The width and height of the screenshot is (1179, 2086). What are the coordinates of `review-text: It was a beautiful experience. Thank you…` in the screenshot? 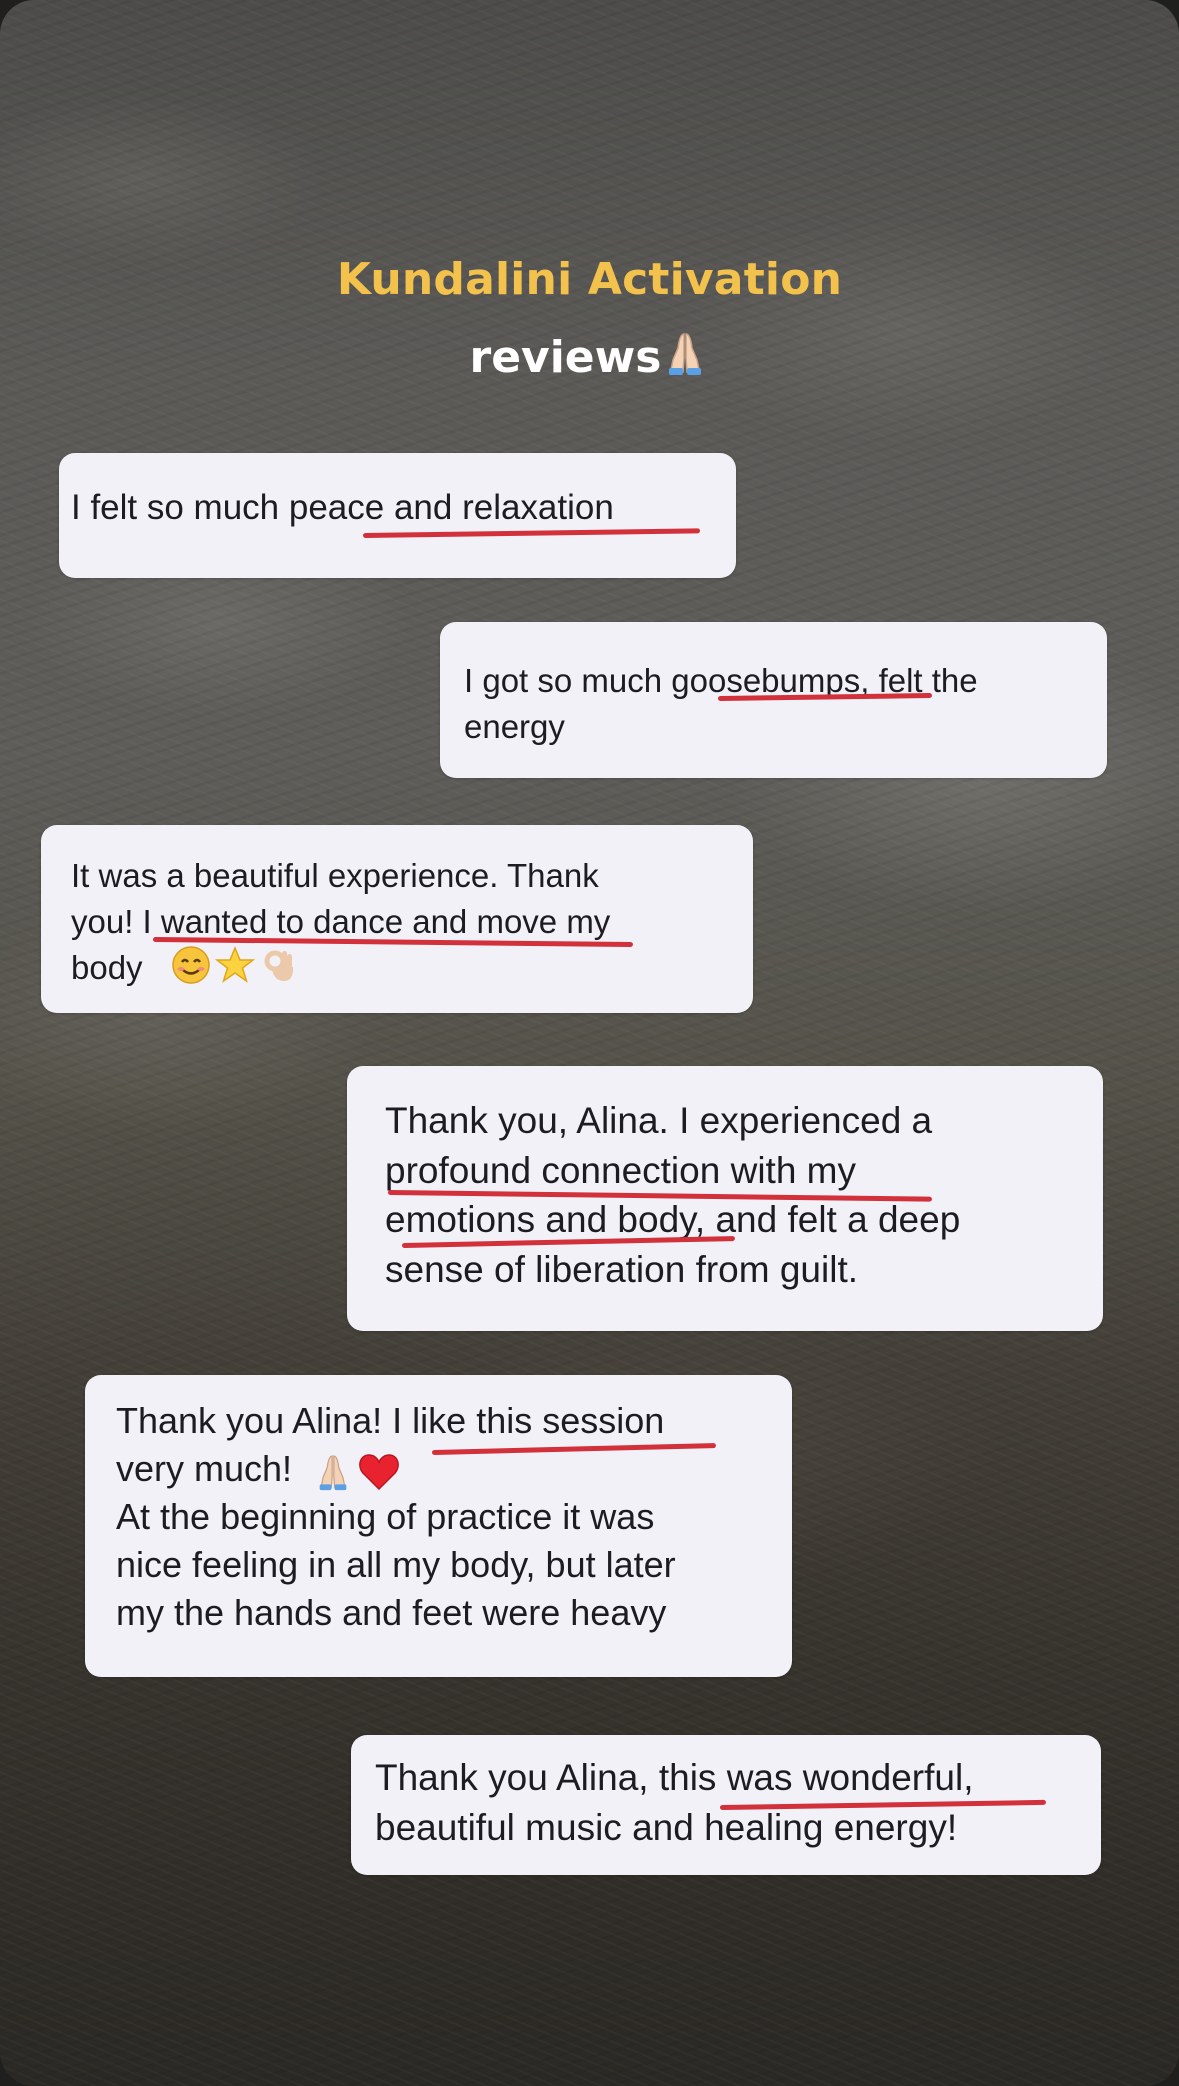 It's located at (341, 921).